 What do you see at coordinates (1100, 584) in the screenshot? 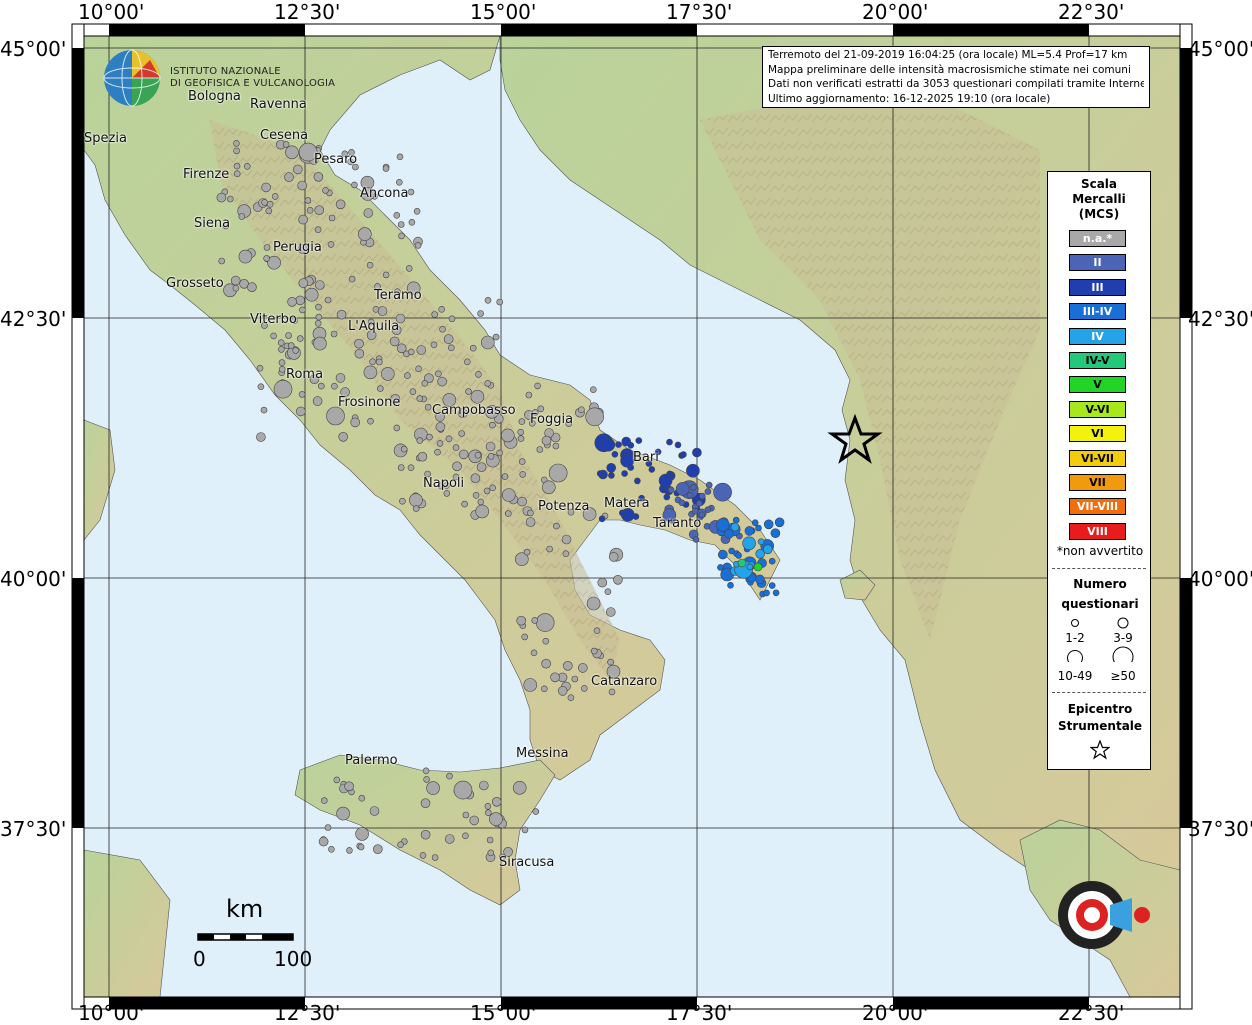
I see `count-title-line-1: Numero` at bounding box center [1100, 584].